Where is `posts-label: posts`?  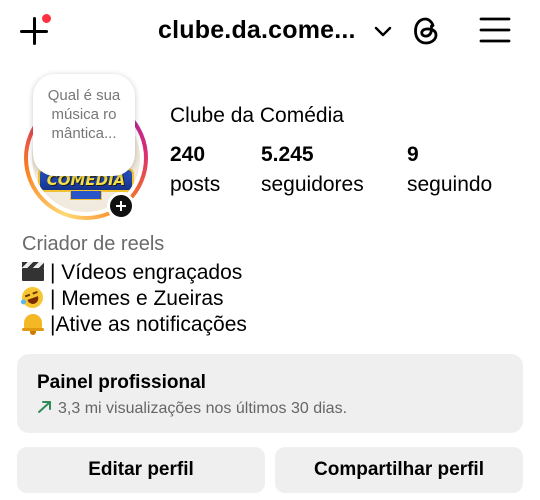
posts-label: posts is located at coordinates (195, 185).